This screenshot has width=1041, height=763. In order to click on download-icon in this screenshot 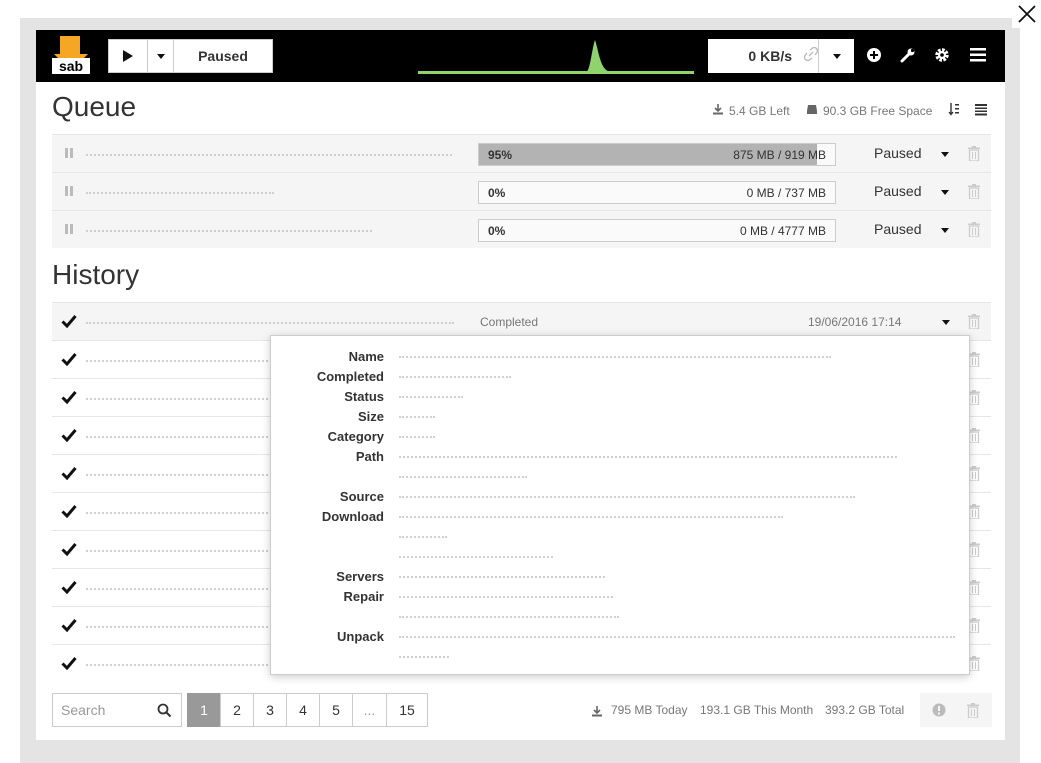, I will do `click(597, 713)`.